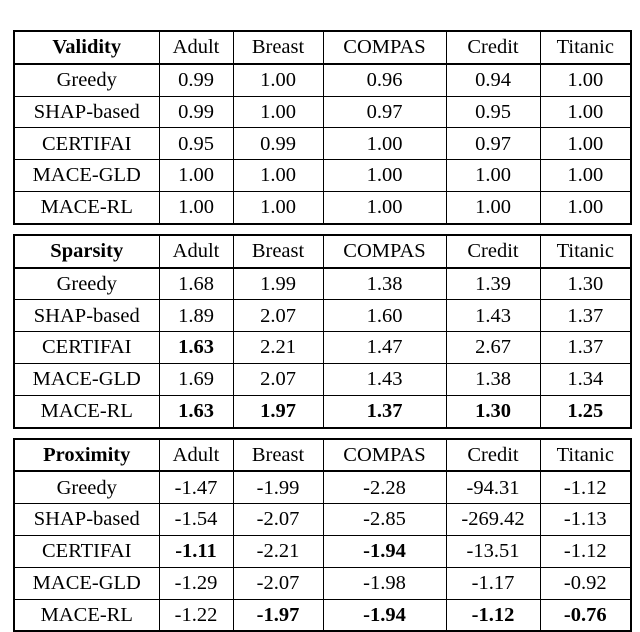  I want to click on table-row: MACE-GLD 1.69 2.07 1.43 1.38 1.34, so click(322, 379).